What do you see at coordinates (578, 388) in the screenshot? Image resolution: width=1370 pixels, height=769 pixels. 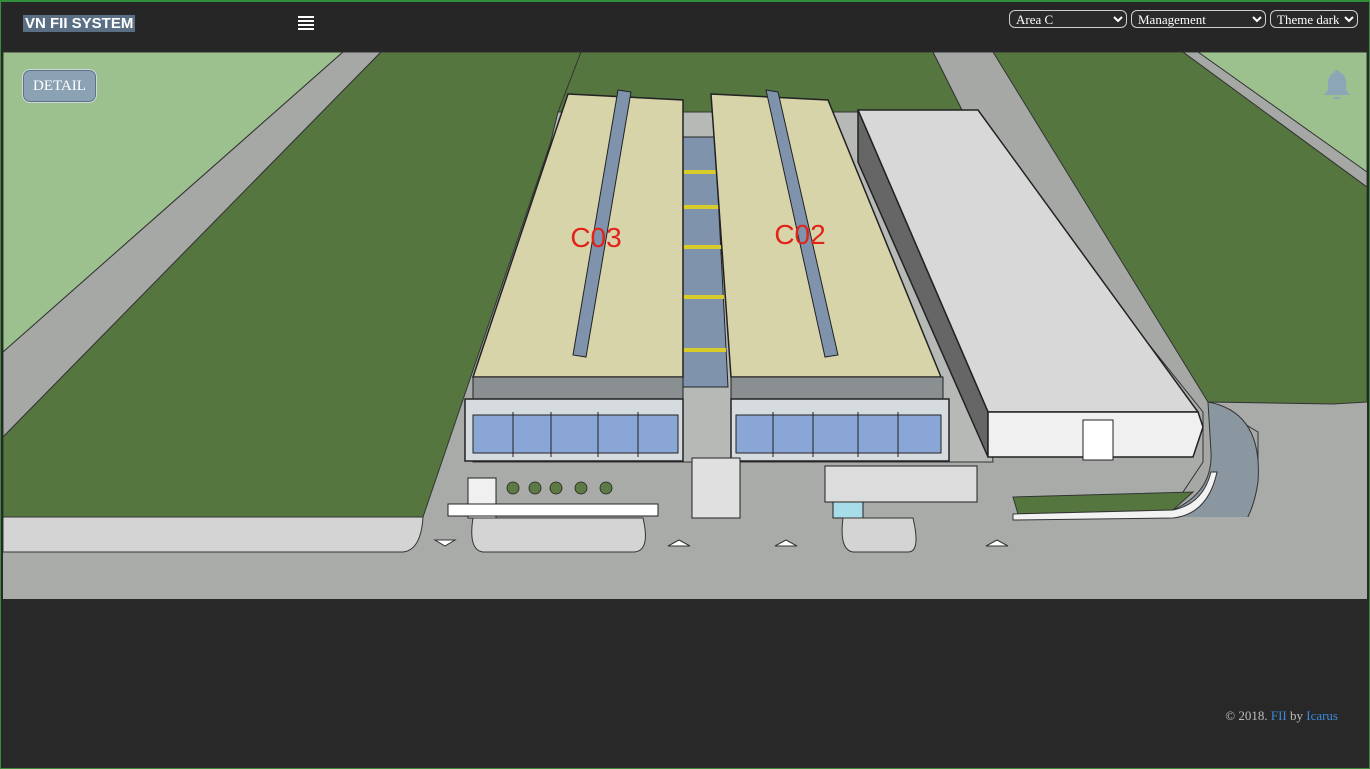 I see `building-c03-eave` at bounding box center [578, 388].